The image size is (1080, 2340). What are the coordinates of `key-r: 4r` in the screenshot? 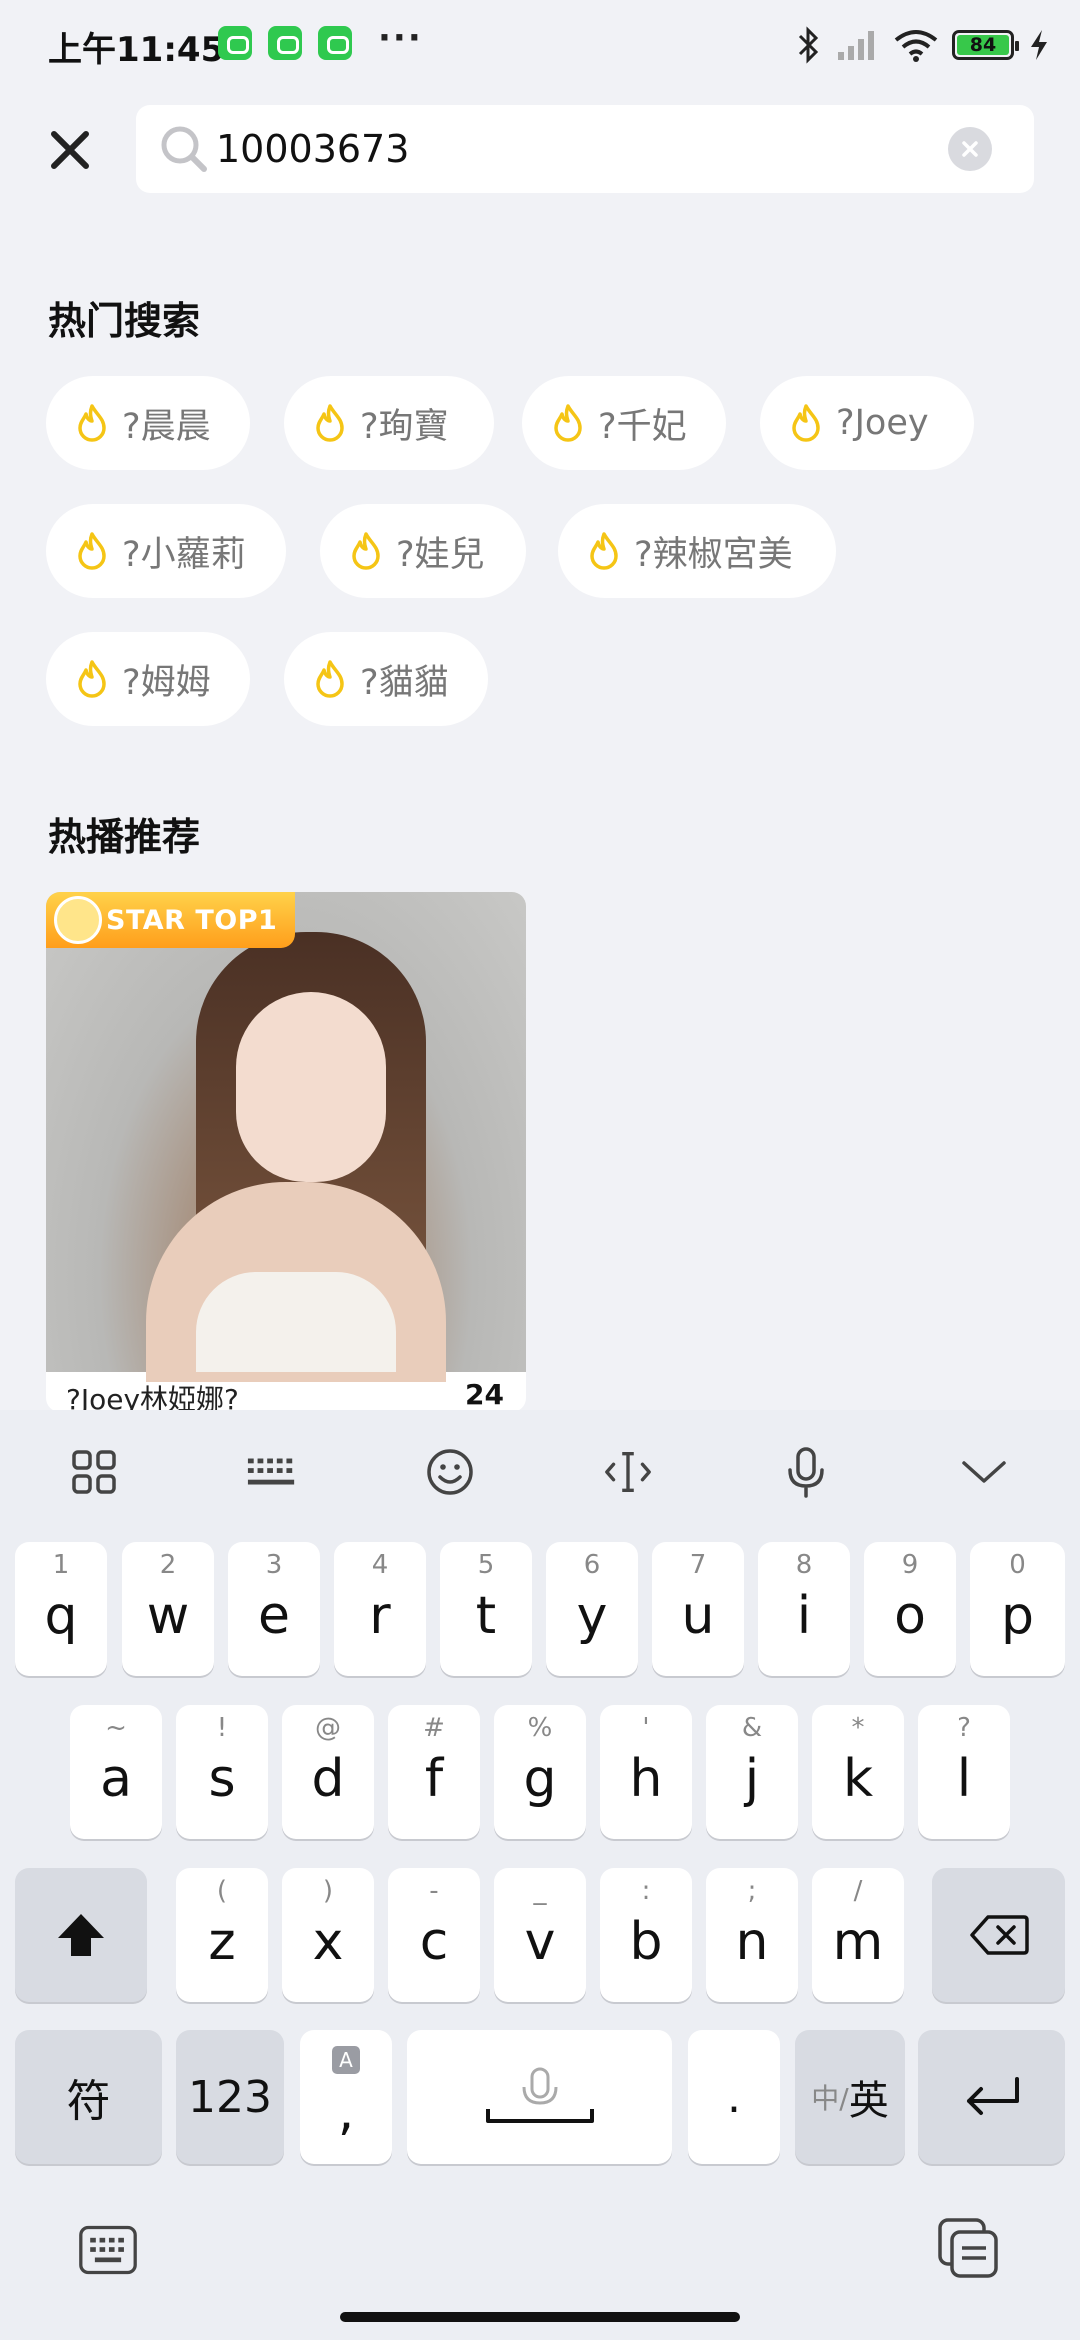 It's located at (380, 1609).